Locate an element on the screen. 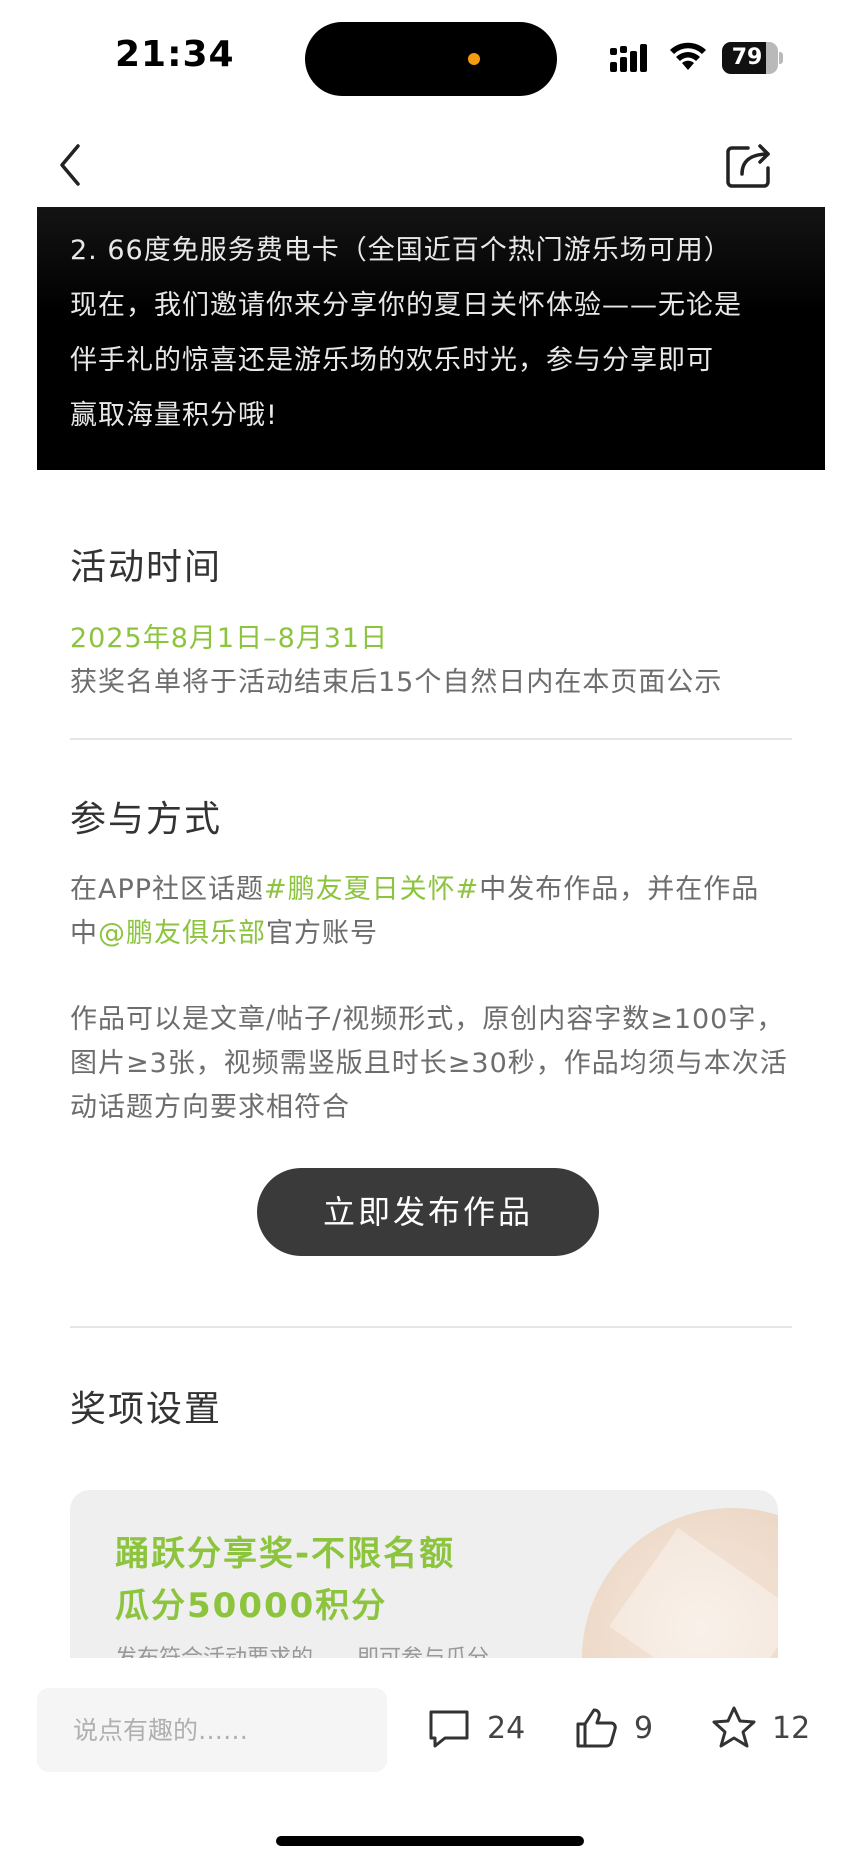 The image size is (860, 1864). back-chevron-icon is located at coordinates (72, 165).